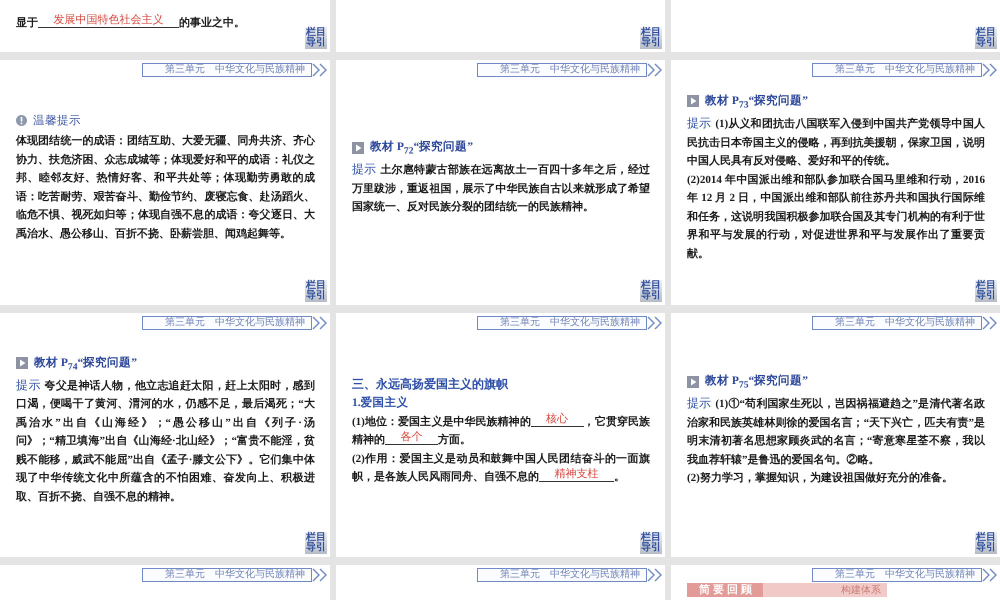 The height and width of the screenshot is (600, 1000). Describe the element at coordinates (108, 21) in the screenshot. I see `answer-blank: 发展中国特色社会主义` at that location.